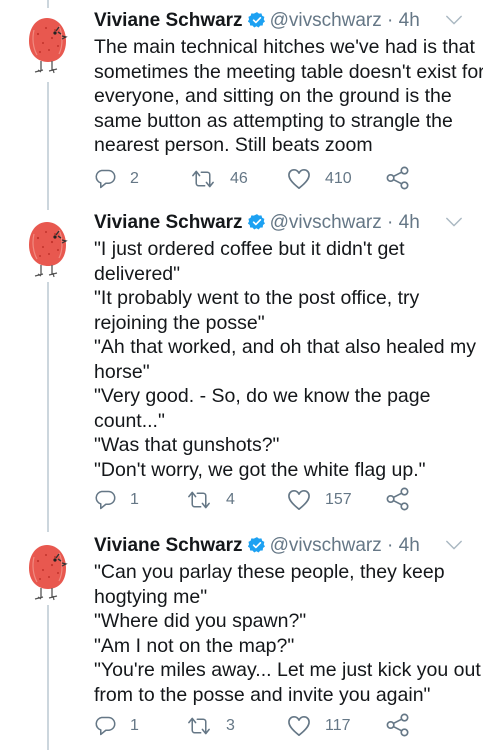 The height and width of the screenshot is (750, 483). What do you see at coordinates (338, 725) in the screenshot?
I see `like-count: 117` at bounding box center [338, 725].